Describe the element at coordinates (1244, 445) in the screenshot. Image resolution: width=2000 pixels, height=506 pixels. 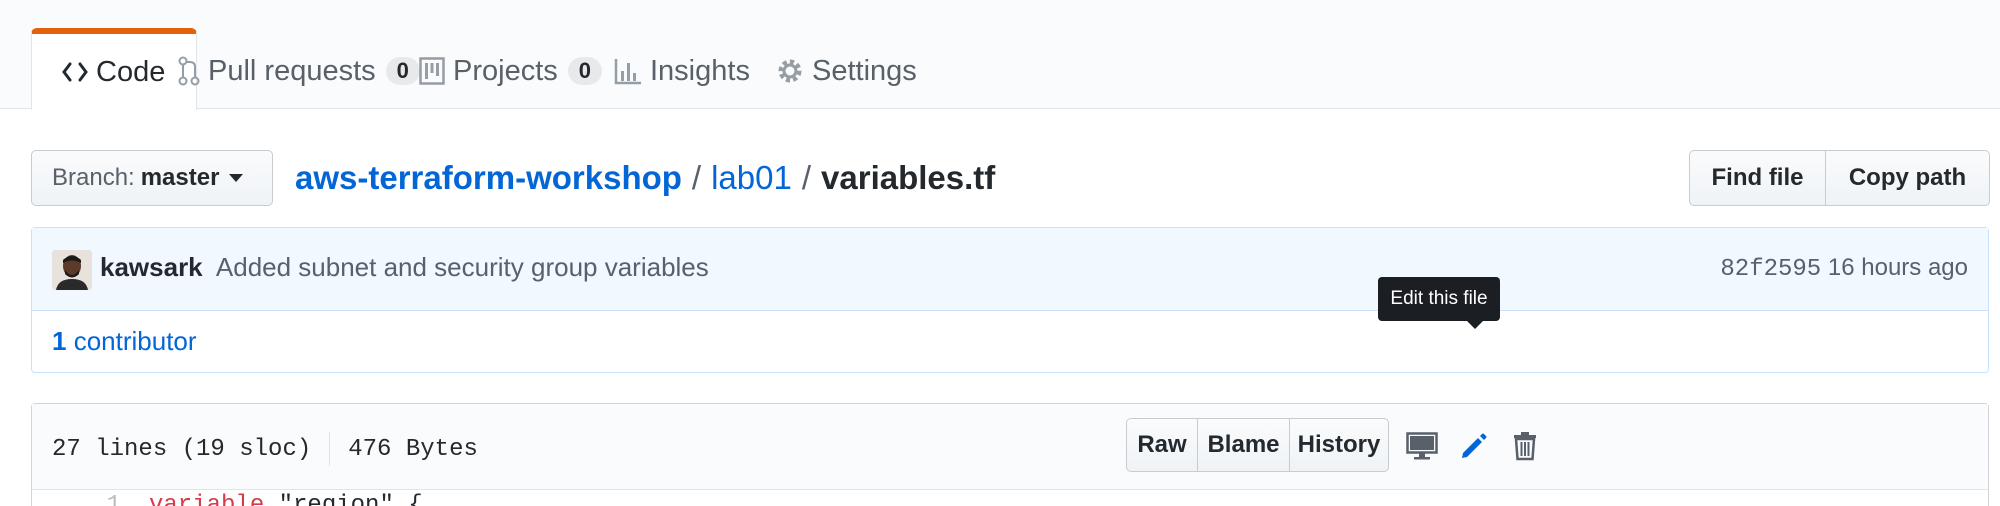
I see `blame-button: Blame` at that location.